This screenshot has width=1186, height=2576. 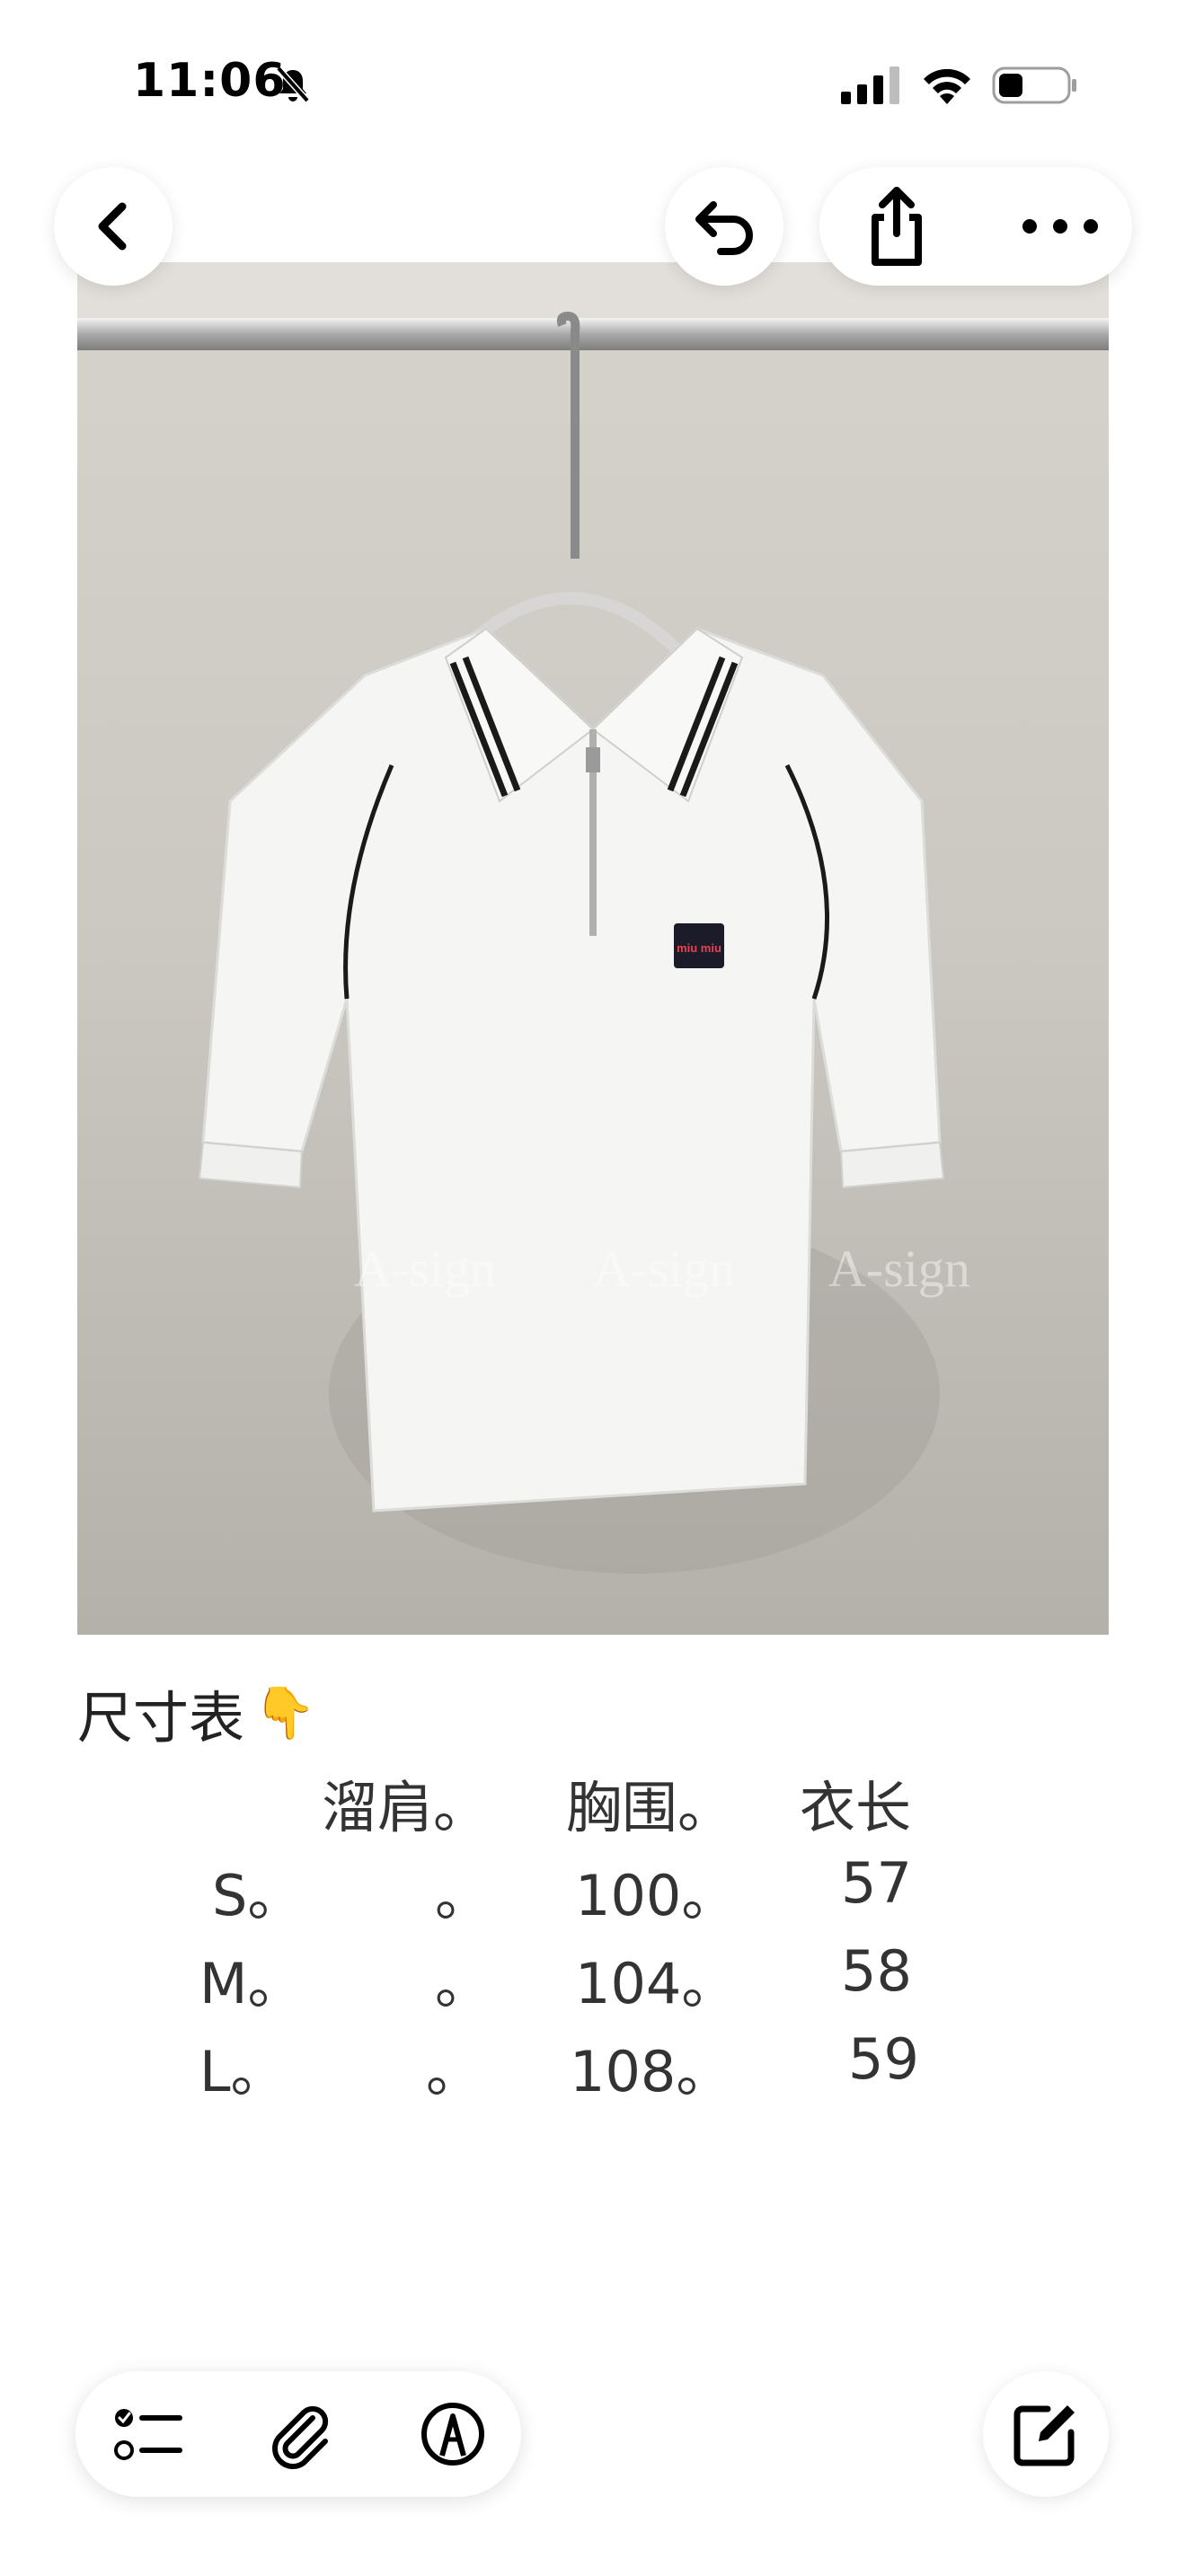 I want to click on compose-button, so click(x=1046, y=2434).